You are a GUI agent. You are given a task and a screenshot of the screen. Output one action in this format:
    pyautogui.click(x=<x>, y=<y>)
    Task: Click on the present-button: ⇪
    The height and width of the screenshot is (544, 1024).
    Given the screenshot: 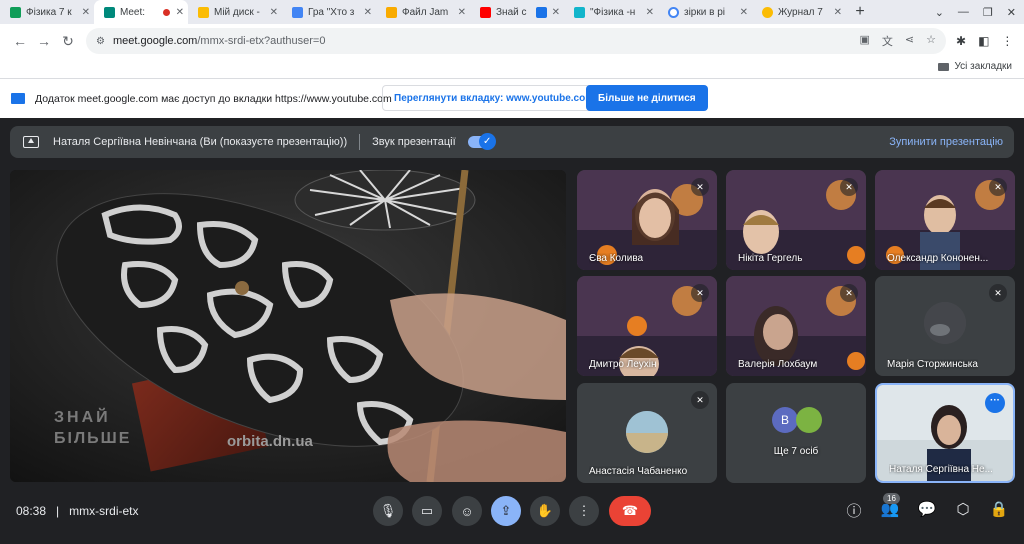 What is the action you would take?
    pyautogui.click(x=506, y=511)
    